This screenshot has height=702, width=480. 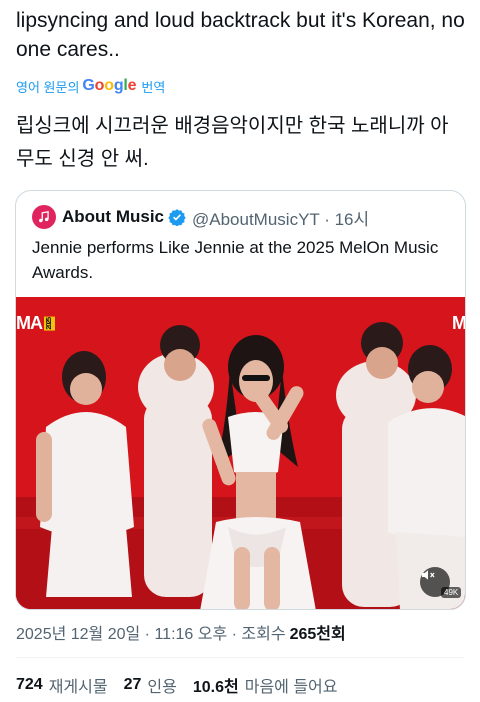 I want to click on quotes-count: 27, so click(x=133, y=685).